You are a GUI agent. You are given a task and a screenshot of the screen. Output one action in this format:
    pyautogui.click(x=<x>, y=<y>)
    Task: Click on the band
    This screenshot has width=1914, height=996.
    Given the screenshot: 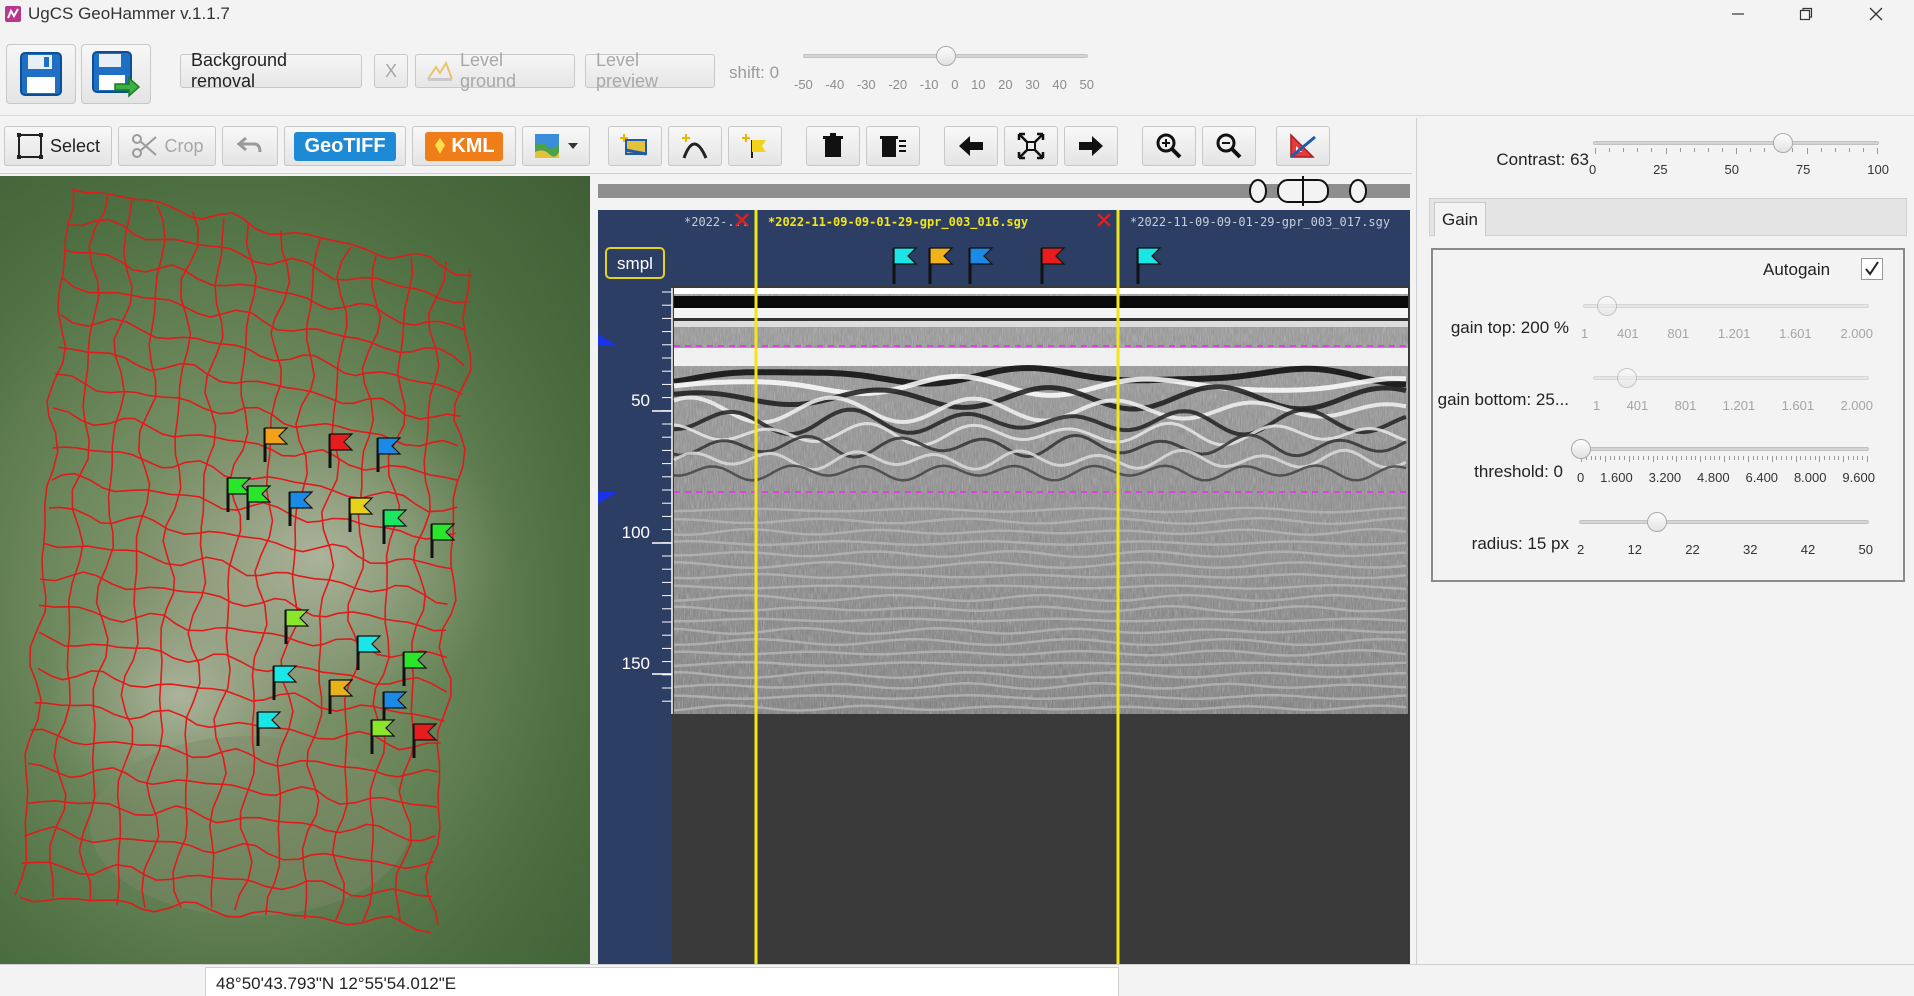 What is the action you would take?
    pyautogui.click(x=1041, y=302)
    